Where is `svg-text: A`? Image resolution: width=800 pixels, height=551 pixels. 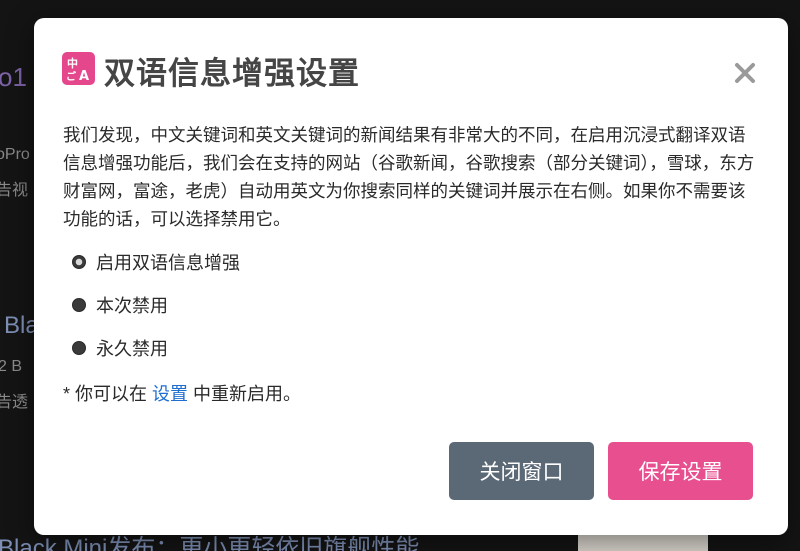
svg-text: A is located at coordinates (84, 76).